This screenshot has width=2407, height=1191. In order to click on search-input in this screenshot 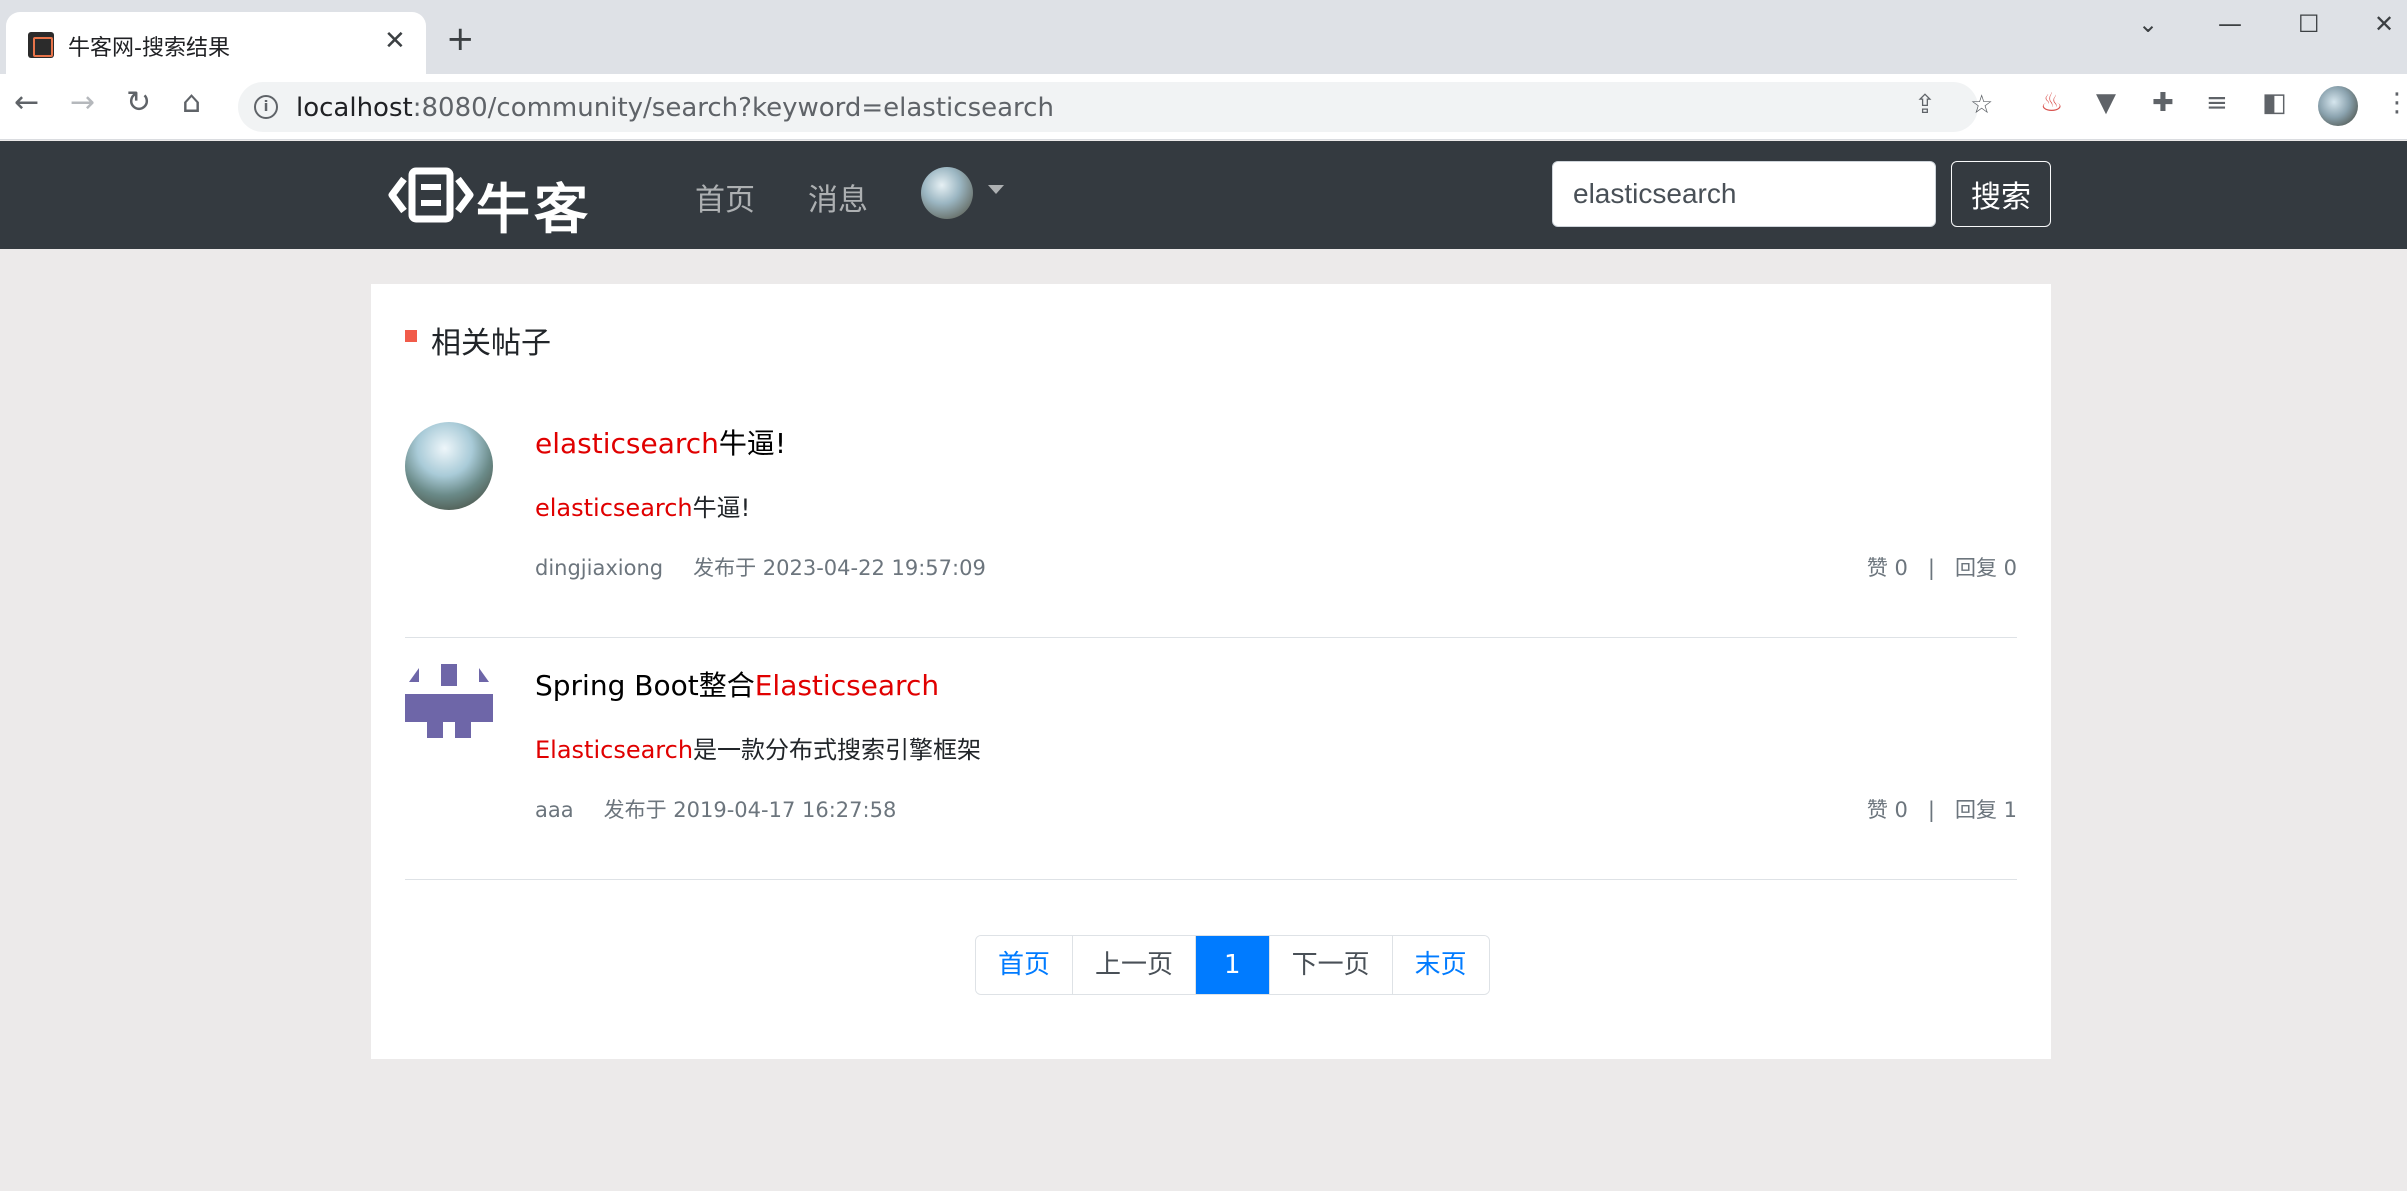, I will do `click(1744, 194)`.